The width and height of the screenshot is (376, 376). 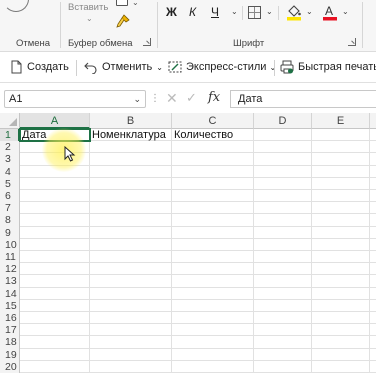 I want to click on cell-d18, so click(x=283, y=342).